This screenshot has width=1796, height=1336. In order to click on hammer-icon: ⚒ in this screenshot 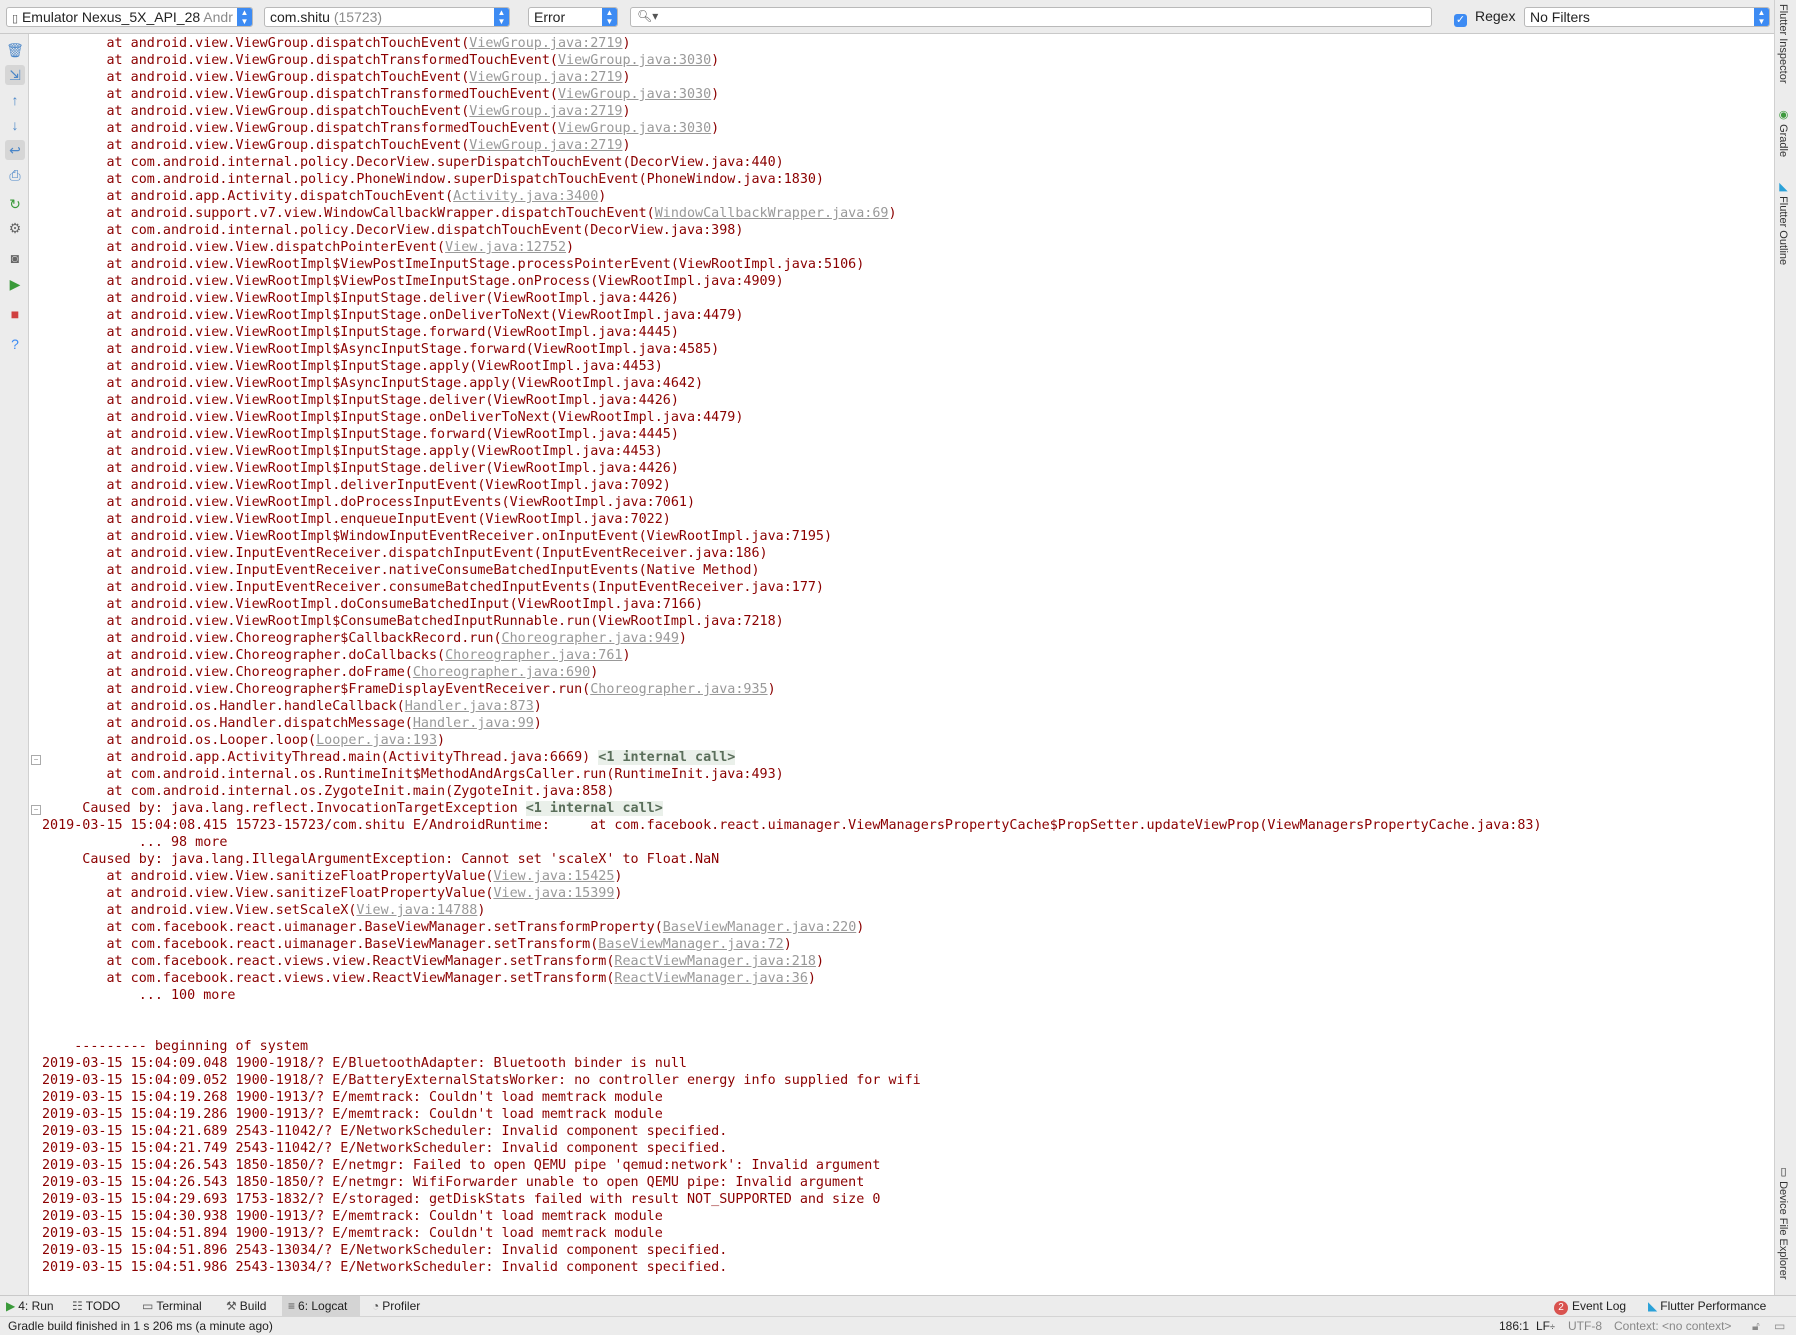, I will do `click(231, 1306)`.